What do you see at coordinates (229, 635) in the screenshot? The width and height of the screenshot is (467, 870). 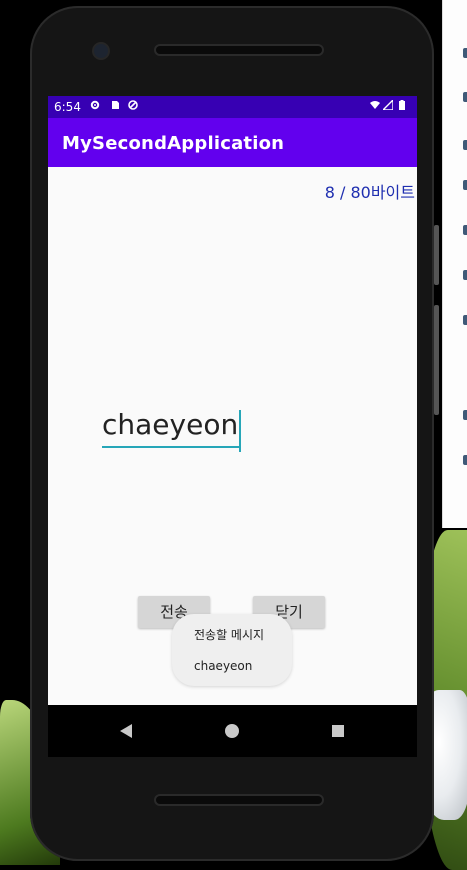 I see `toast-title: 전송할 메시지` at bounding box center [229, 635].